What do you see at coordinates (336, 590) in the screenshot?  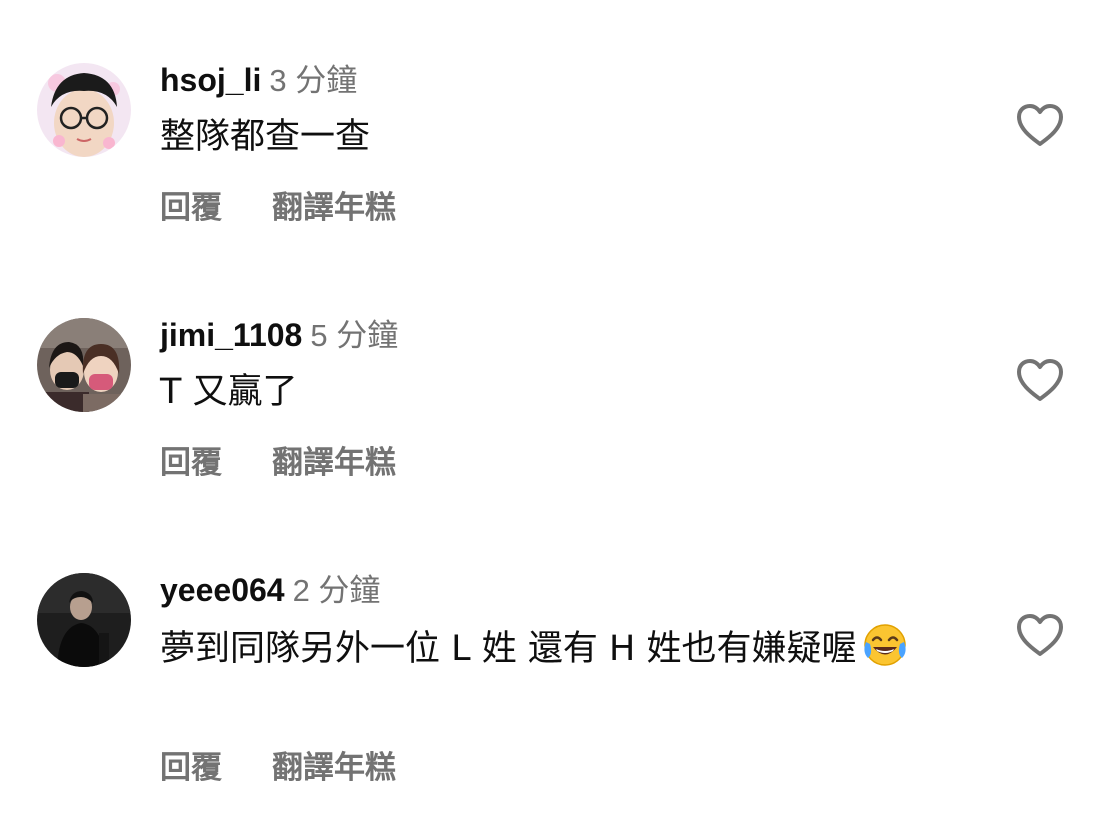 I see `timestamp: 2 分鐘` at bounding box center [336, 590].